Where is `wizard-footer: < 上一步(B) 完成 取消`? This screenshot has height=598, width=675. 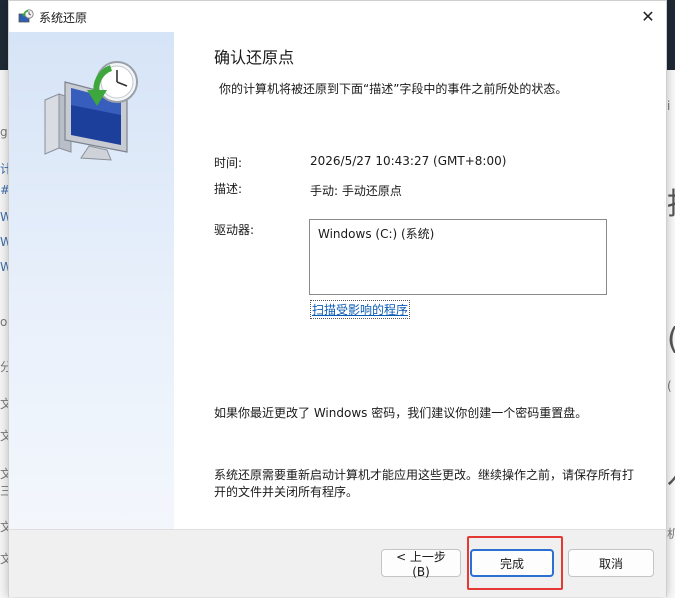
wizard-footer: < 上一步(B) 完成 取消 is located at coordinates (337, 563).